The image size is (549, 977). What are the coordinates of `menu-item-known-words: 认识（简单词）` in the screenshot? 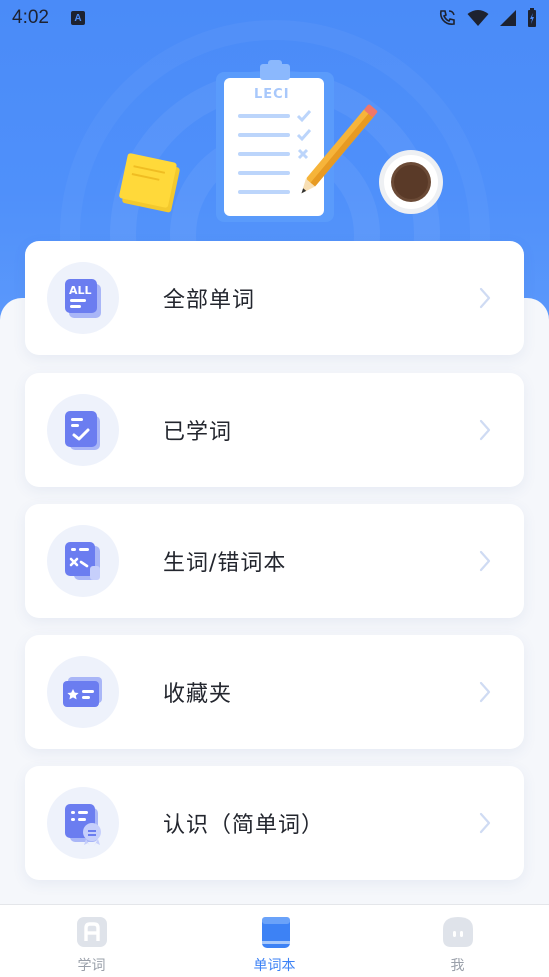 It's located at (274, 823).